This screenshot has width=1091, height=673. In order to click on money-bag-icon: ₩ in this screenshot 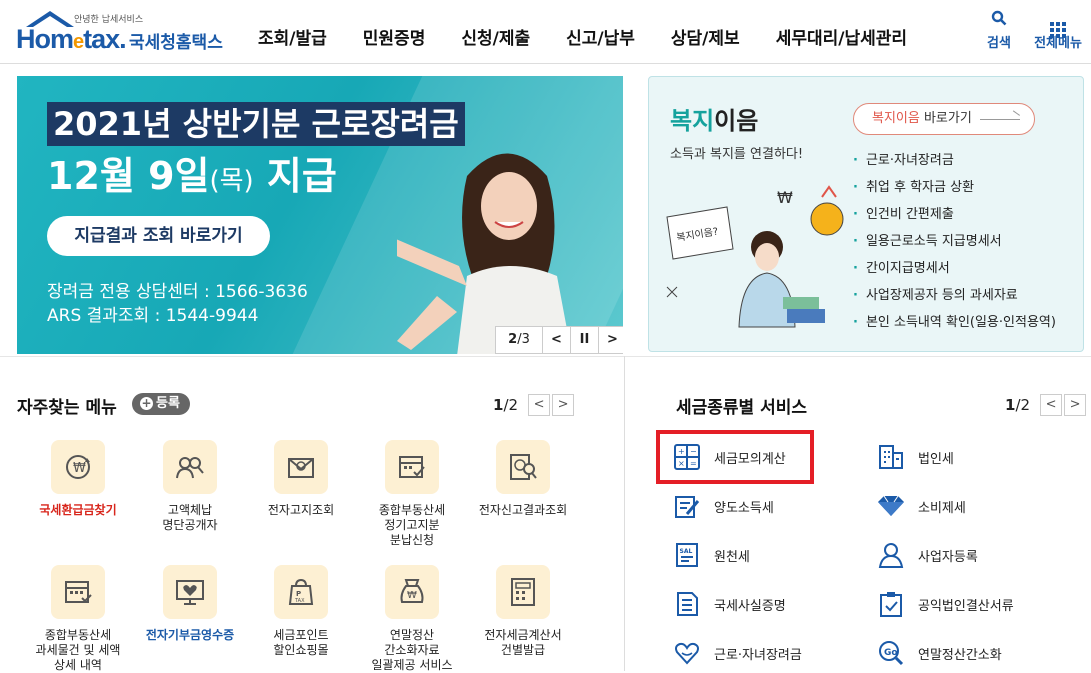, I will do `click(412, 592)`.